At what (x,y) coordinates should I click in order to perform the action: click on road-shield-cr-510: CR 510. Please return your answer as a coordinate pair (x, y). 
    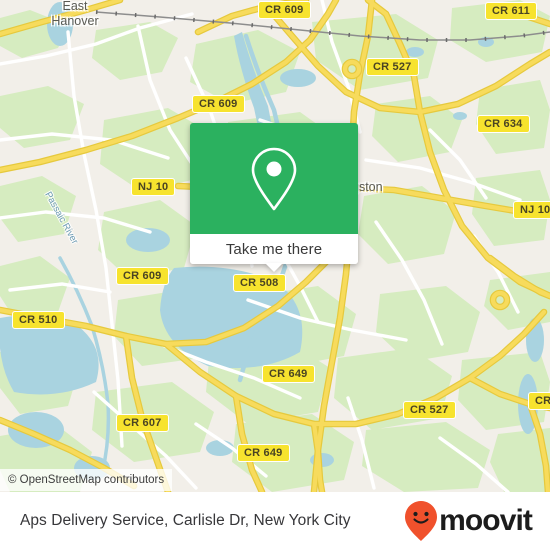
    Looking at the image, I should click on (38, 320).